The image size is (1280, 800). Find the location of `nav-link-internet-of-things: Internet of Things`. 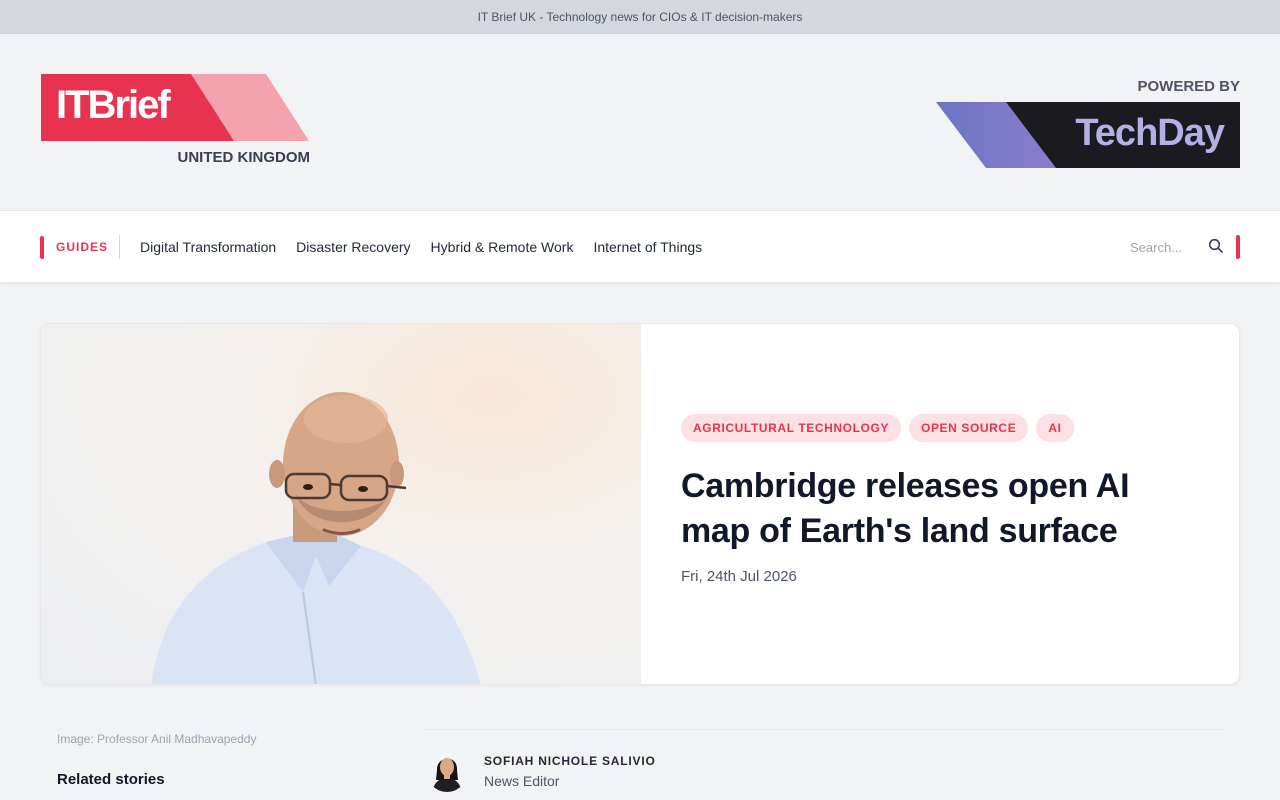

nav-link-internet-of-things: Internet of Things is located at coordinates (647, 247).